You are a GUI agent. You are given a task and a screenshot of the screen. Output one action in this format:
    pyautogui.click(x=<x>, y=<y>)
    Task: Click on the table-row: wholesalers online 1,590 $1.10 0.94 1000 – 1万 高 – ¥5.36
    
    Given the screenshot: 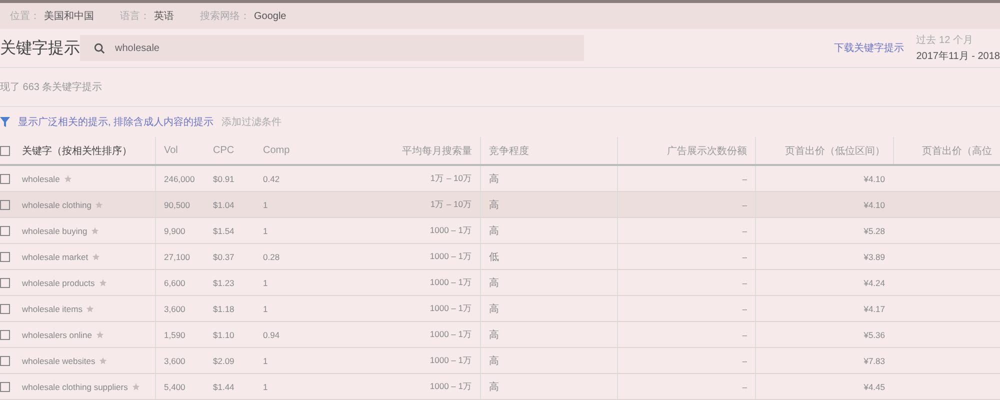 What is the action you would take?
    pyautogui.click(x=500, y=335)
    